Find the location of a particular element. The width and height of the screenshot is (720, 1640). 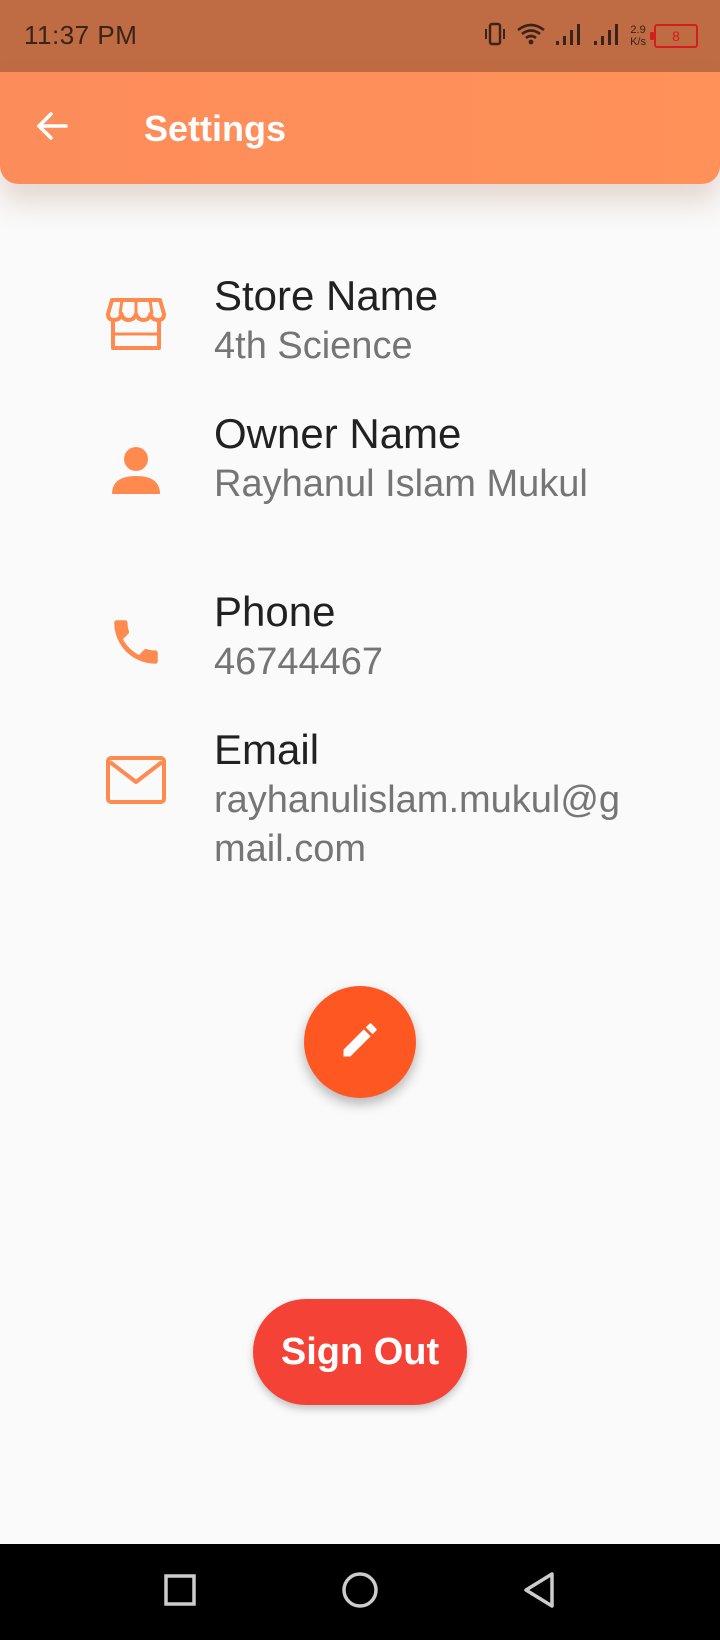

system-back-button is located at coordinates (540, 1592).